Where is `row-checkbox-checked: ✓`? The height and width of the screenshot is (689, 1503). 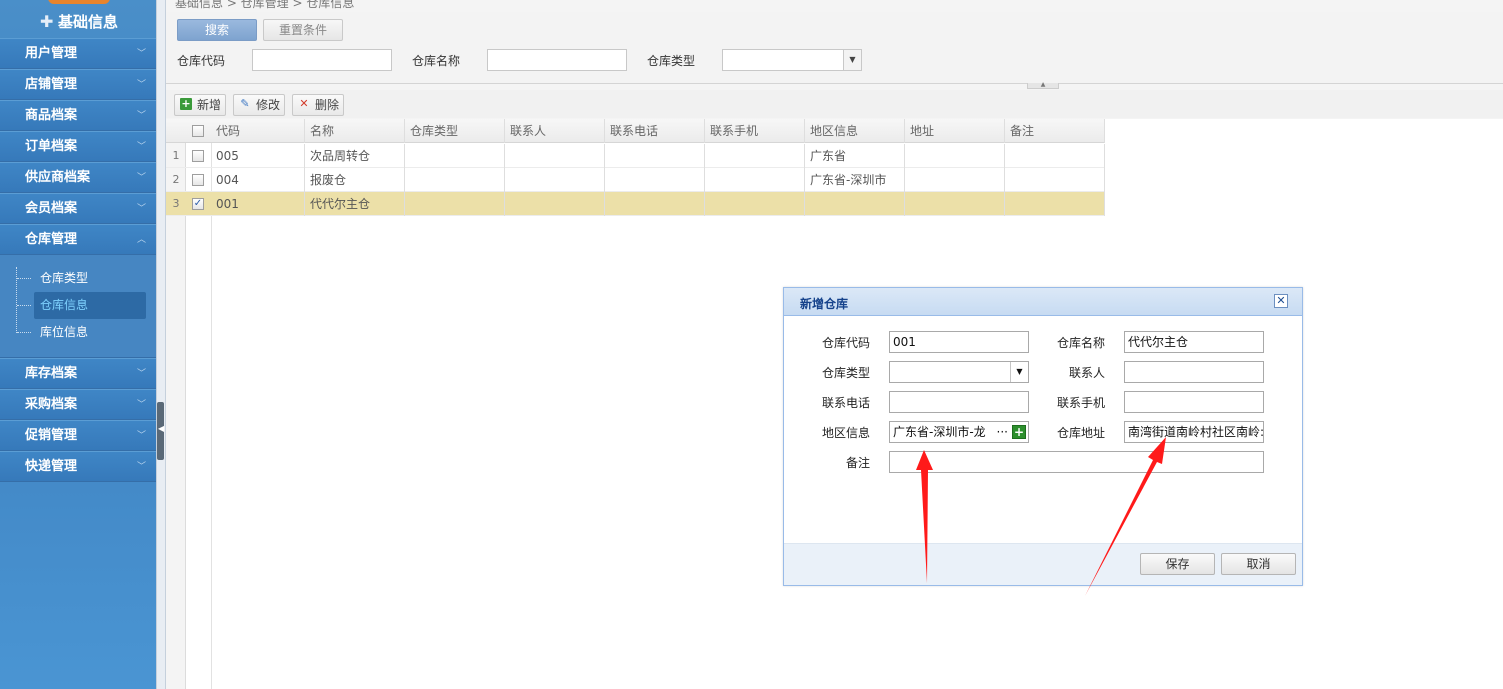
row-checkbox-checked: ✓ is located at coordinates (198, 204).